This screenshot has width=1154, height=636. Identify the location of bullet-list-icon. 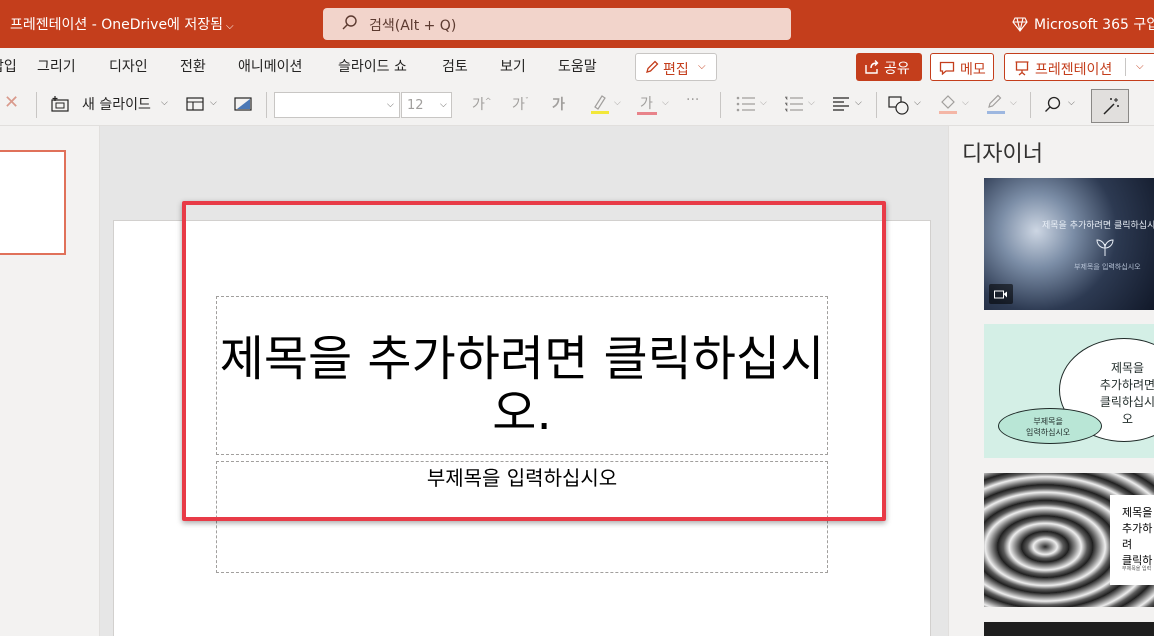
(745, 104).